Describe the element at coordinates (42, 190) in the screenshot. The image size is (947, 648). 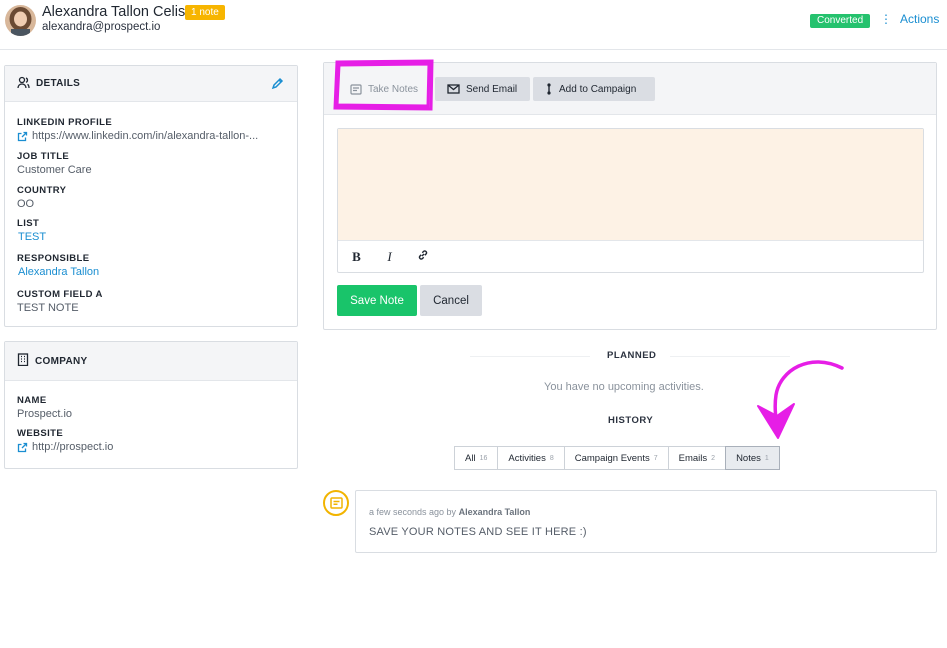
I see `field-label: COUNTRY` at that location.